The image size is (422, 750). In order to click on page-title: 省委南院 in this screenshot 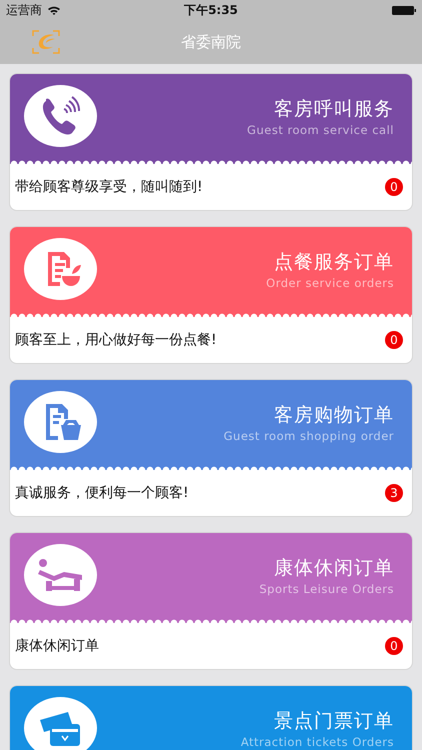, I will do `click(211, 42)`.